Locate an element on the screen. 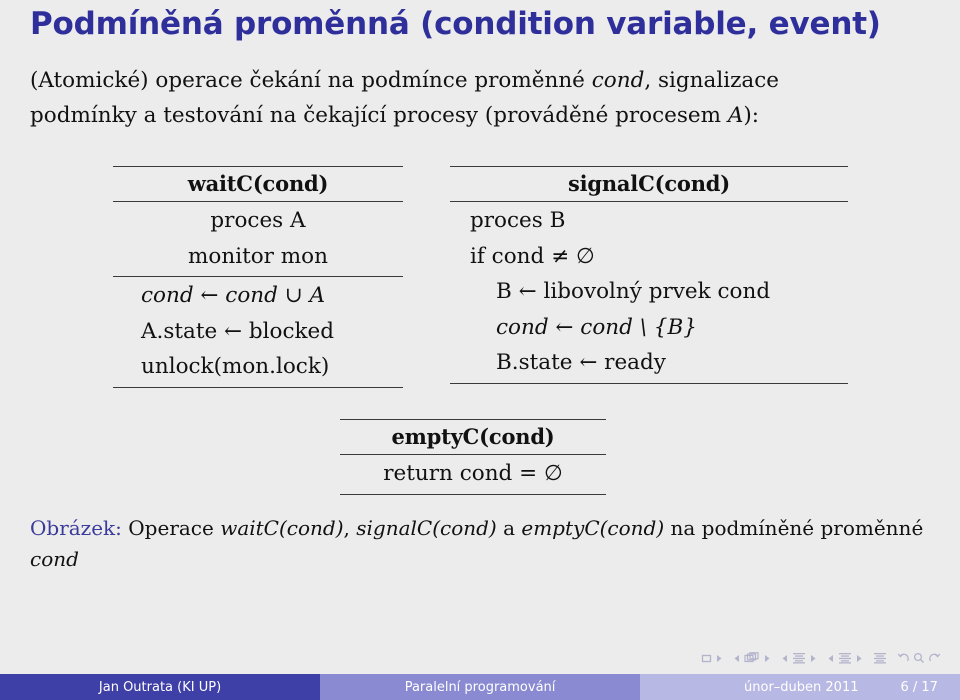 The height and width of the screenshot is (700, 960). footer-date: únor–duben 2011 is located at coordinates (801, 687).